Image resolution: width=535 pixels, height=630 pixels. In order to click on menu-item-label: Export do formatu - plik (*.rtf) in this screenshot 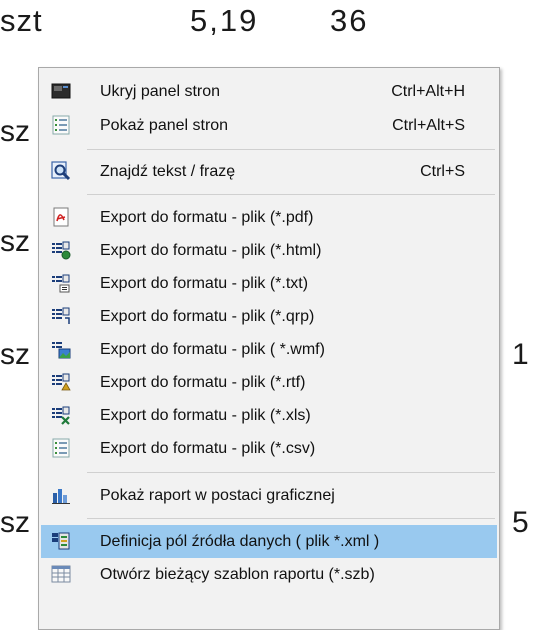, I will do `click(203, 382)`.